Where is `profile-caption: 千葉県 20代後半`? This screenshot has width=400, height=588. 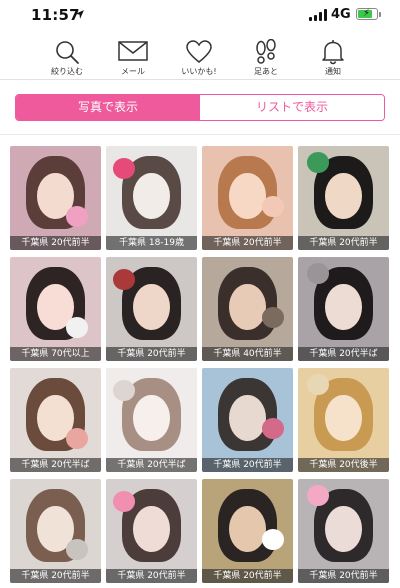 profile-caption: 千葉県 20代後半 is located at coordinates (343, 465).